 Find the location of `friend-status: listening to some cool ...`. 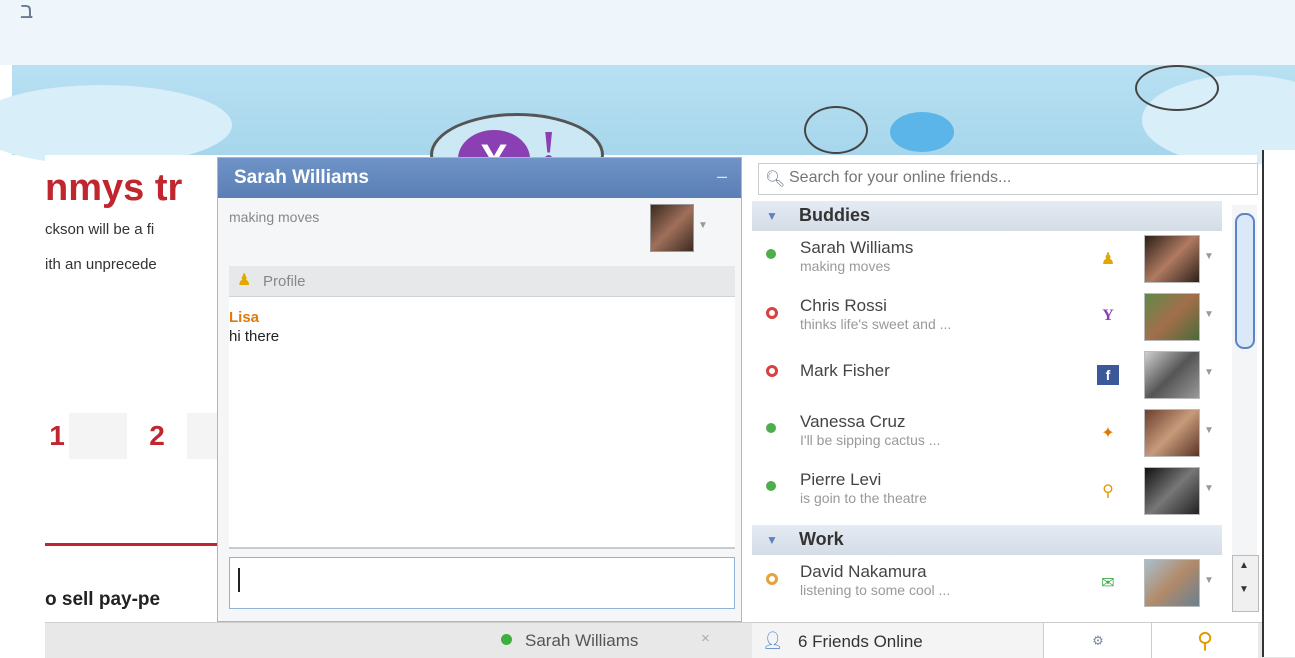

friend-status: listening to some cool ... is located at coordinates (875, 590).